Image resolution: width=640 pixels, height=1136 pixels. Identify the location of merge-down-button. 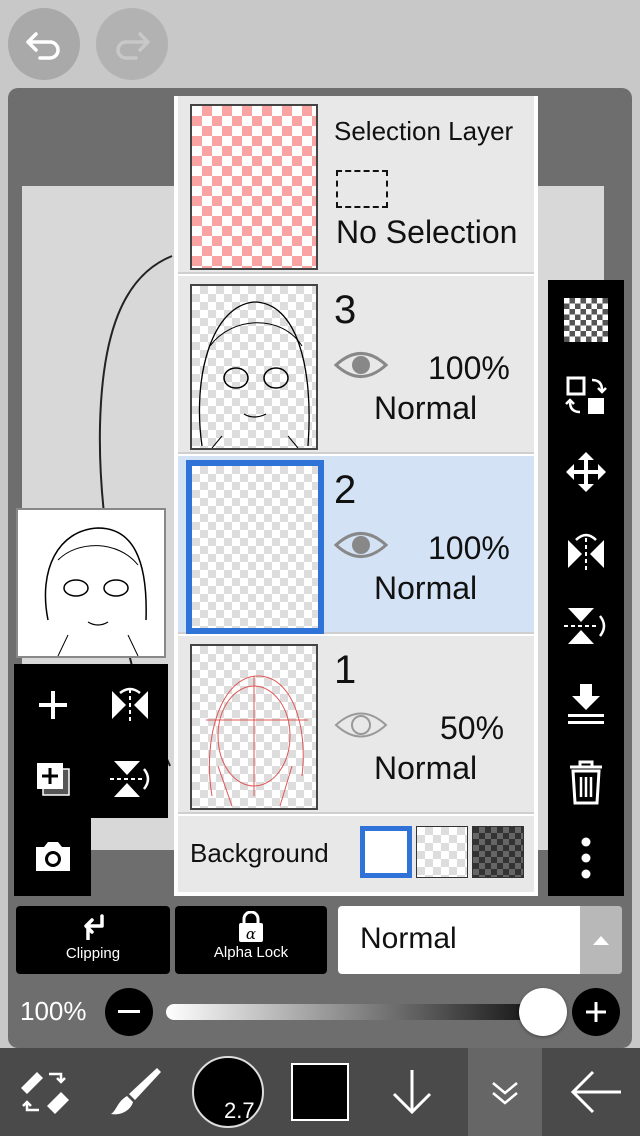
(586, 704).